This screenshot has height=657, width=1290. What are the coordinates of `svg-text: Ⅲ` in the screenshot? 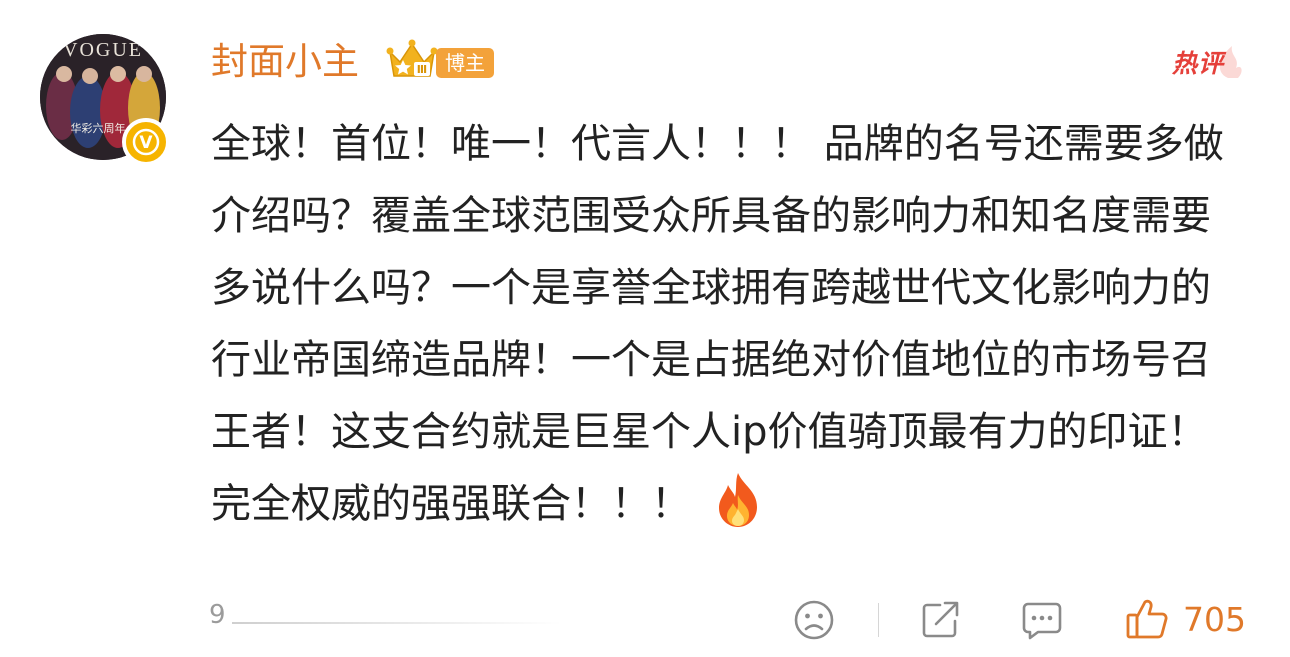 It's located at (422, 69).